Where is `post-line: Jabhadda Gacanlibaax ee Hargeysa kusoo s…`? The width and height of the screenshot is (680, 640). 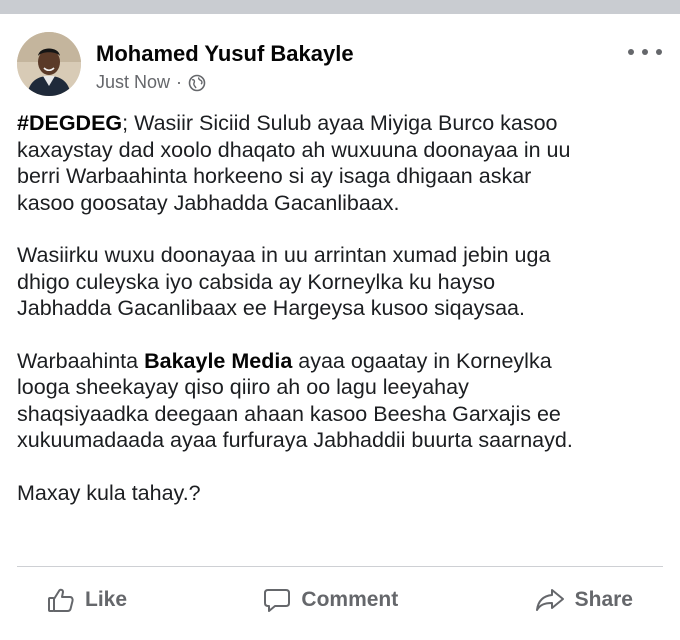 post-line: Jabhadda Gacanlibaax ee Hargeysa kusoo s… is located at coordinates (271, 308).